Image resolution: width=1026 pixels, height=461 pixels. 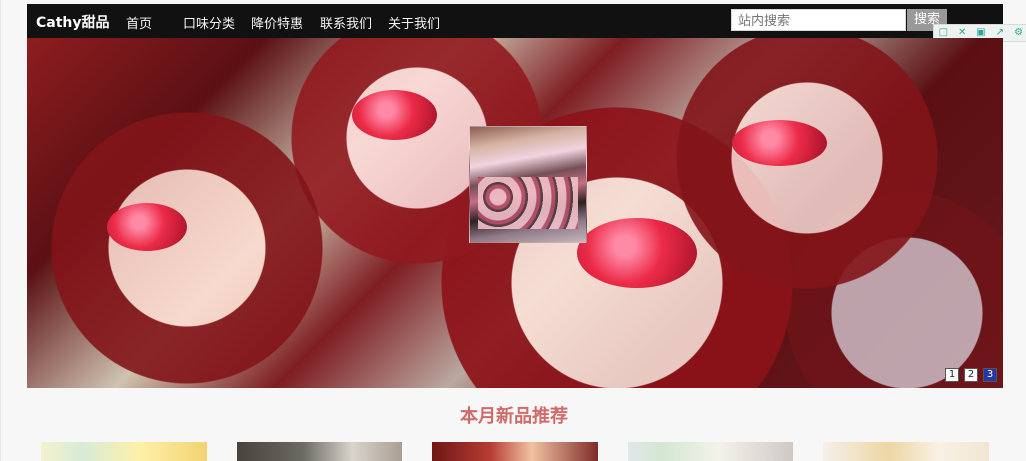 What do you see at coordinates (981, 33) in the screenshot?
I see `save-icon: ▣` at bounding box center [981, 33].